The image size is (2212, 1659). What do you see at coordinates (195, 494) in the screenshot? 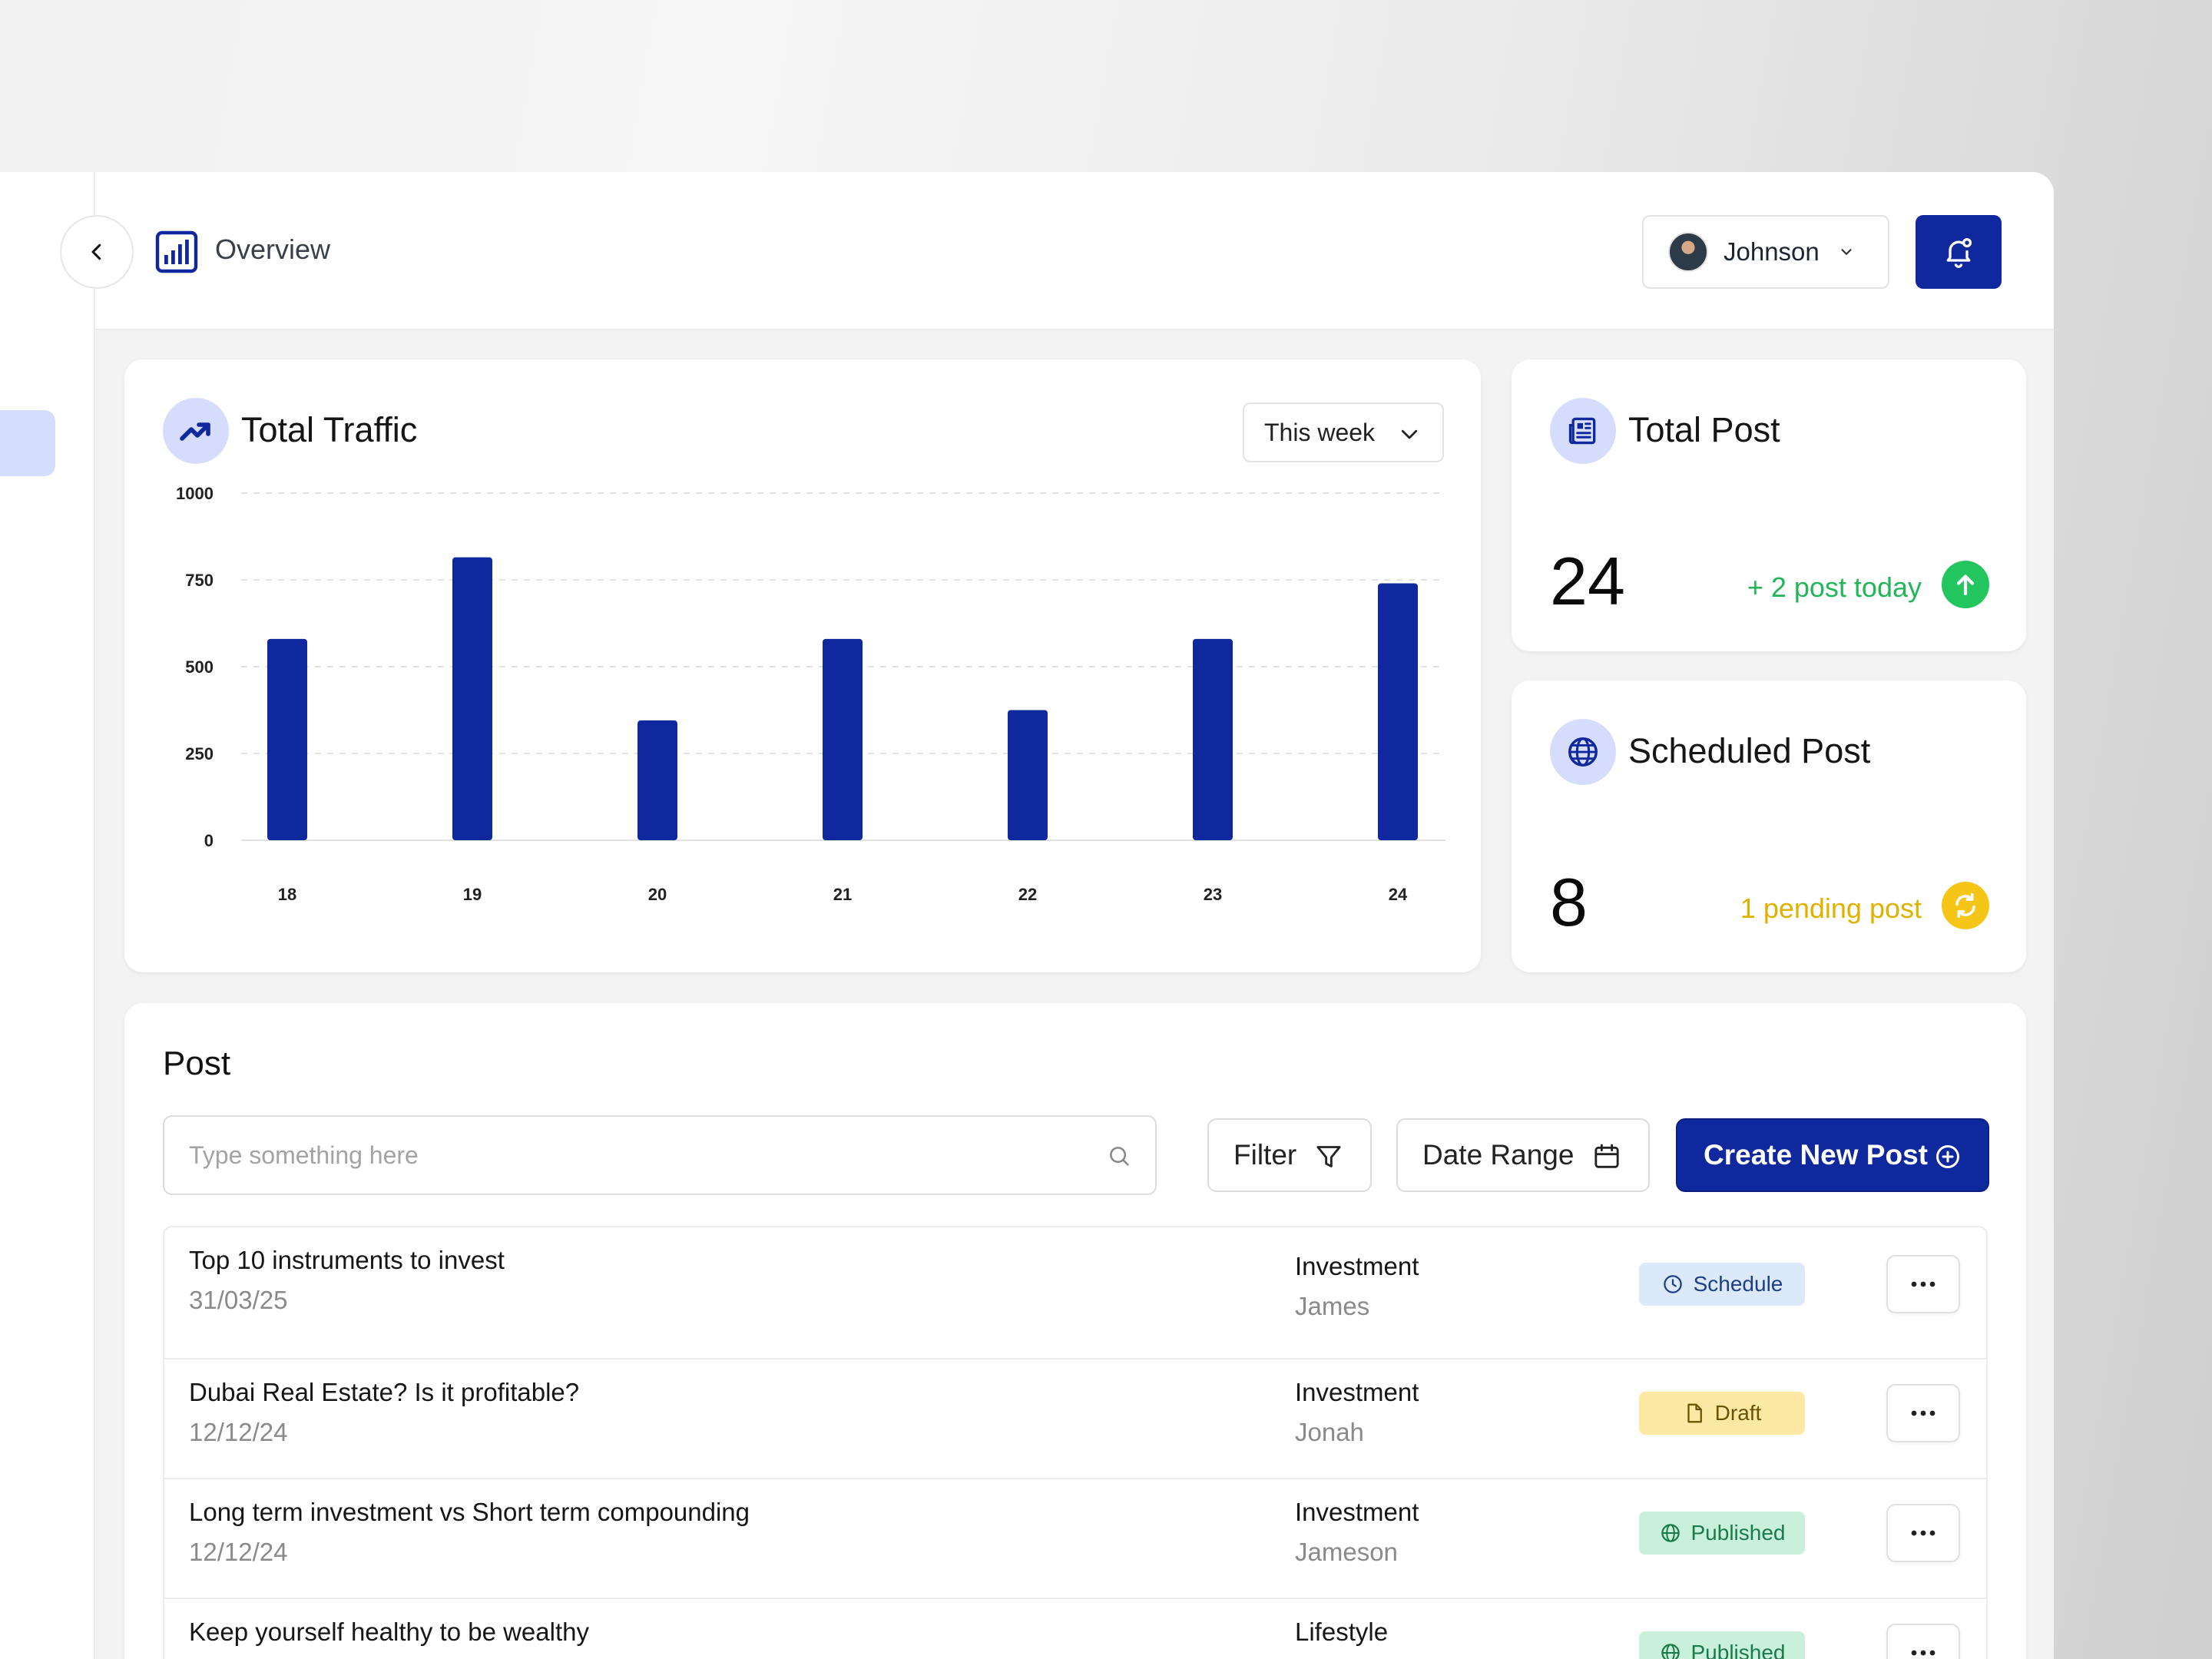
I see `y-tick-label: 1000` at bounding box center [195, 494].